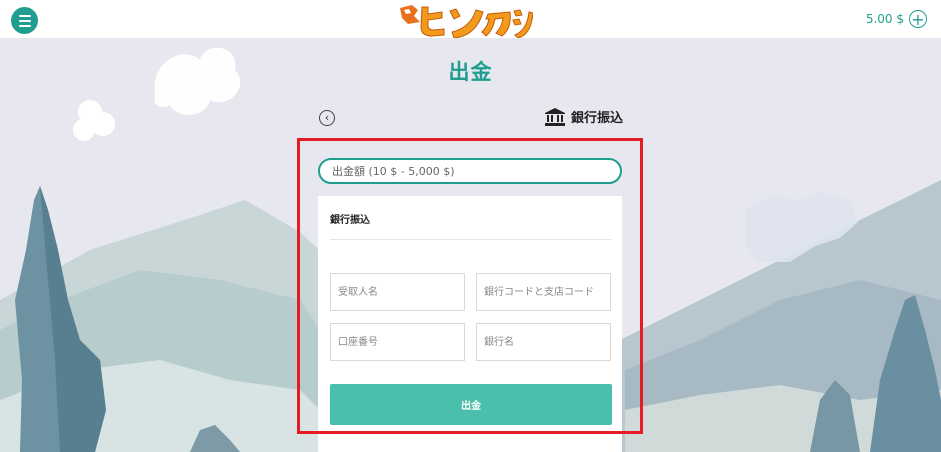 This screenshot has width=941, height=452. I want to click on hamburger-menu-icon, so click(24, 20).